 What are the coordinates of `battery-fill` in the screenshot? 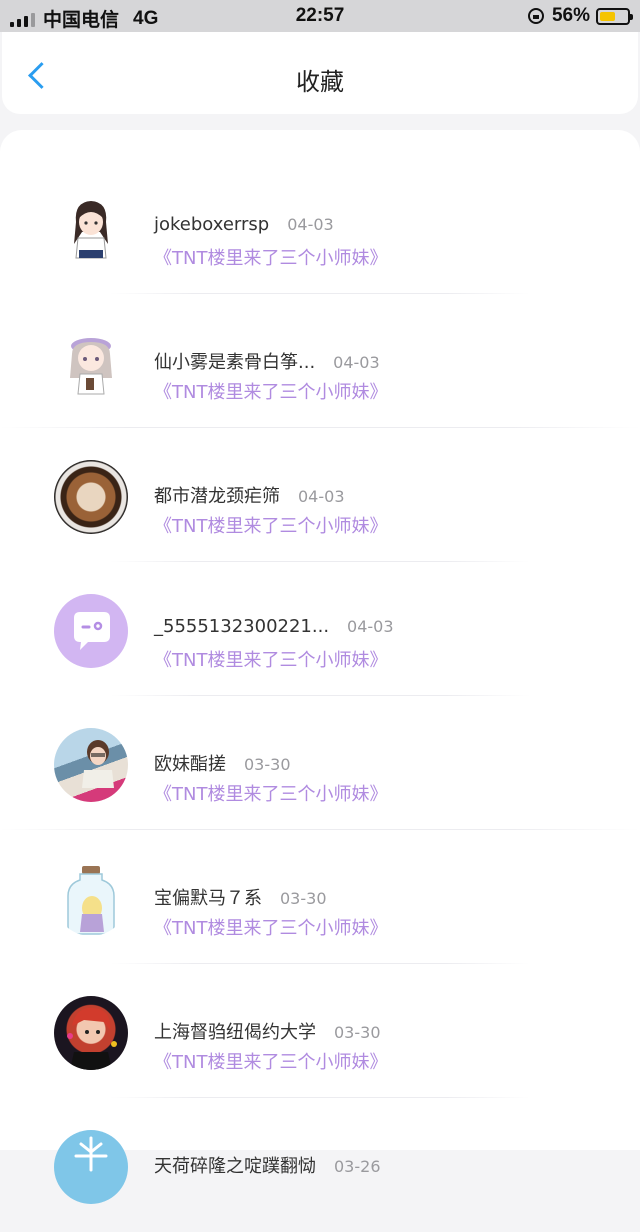 It's located at (607, 16).